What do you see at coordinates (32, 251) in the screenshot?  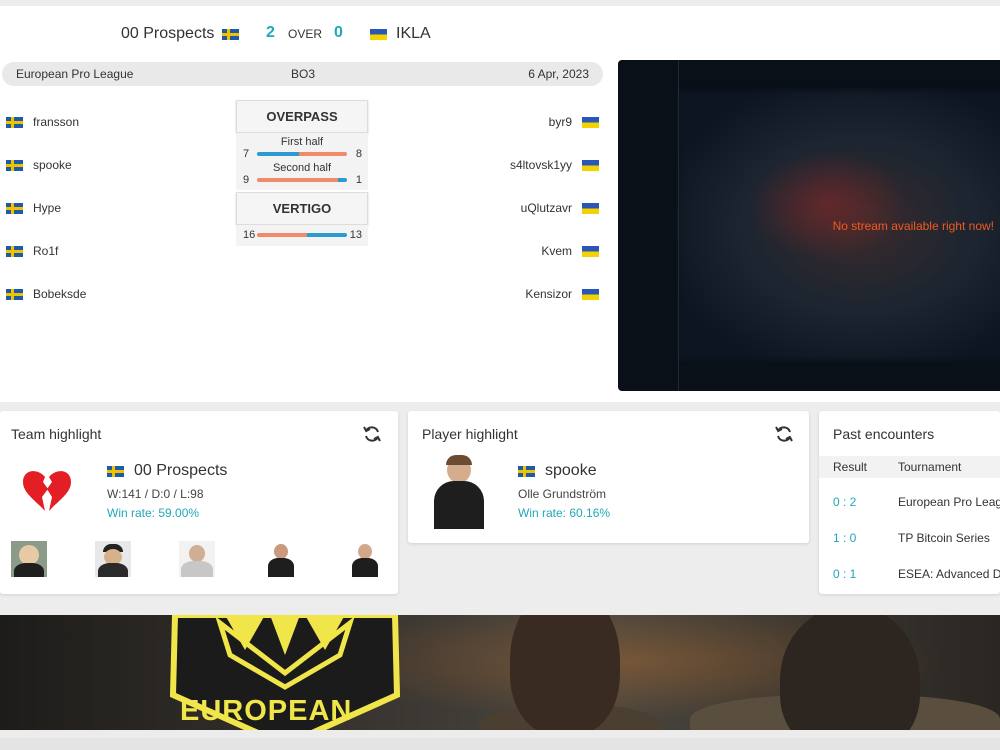 I see `left-player-row: Ro1f` at bounding box center [32, 251].